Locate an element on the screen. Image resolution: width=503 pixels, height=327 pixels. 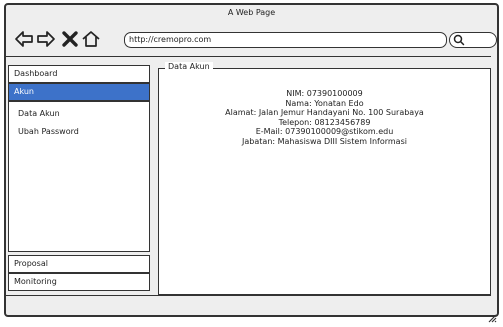
arrow-right-icon is located at coordinates (46, 39).